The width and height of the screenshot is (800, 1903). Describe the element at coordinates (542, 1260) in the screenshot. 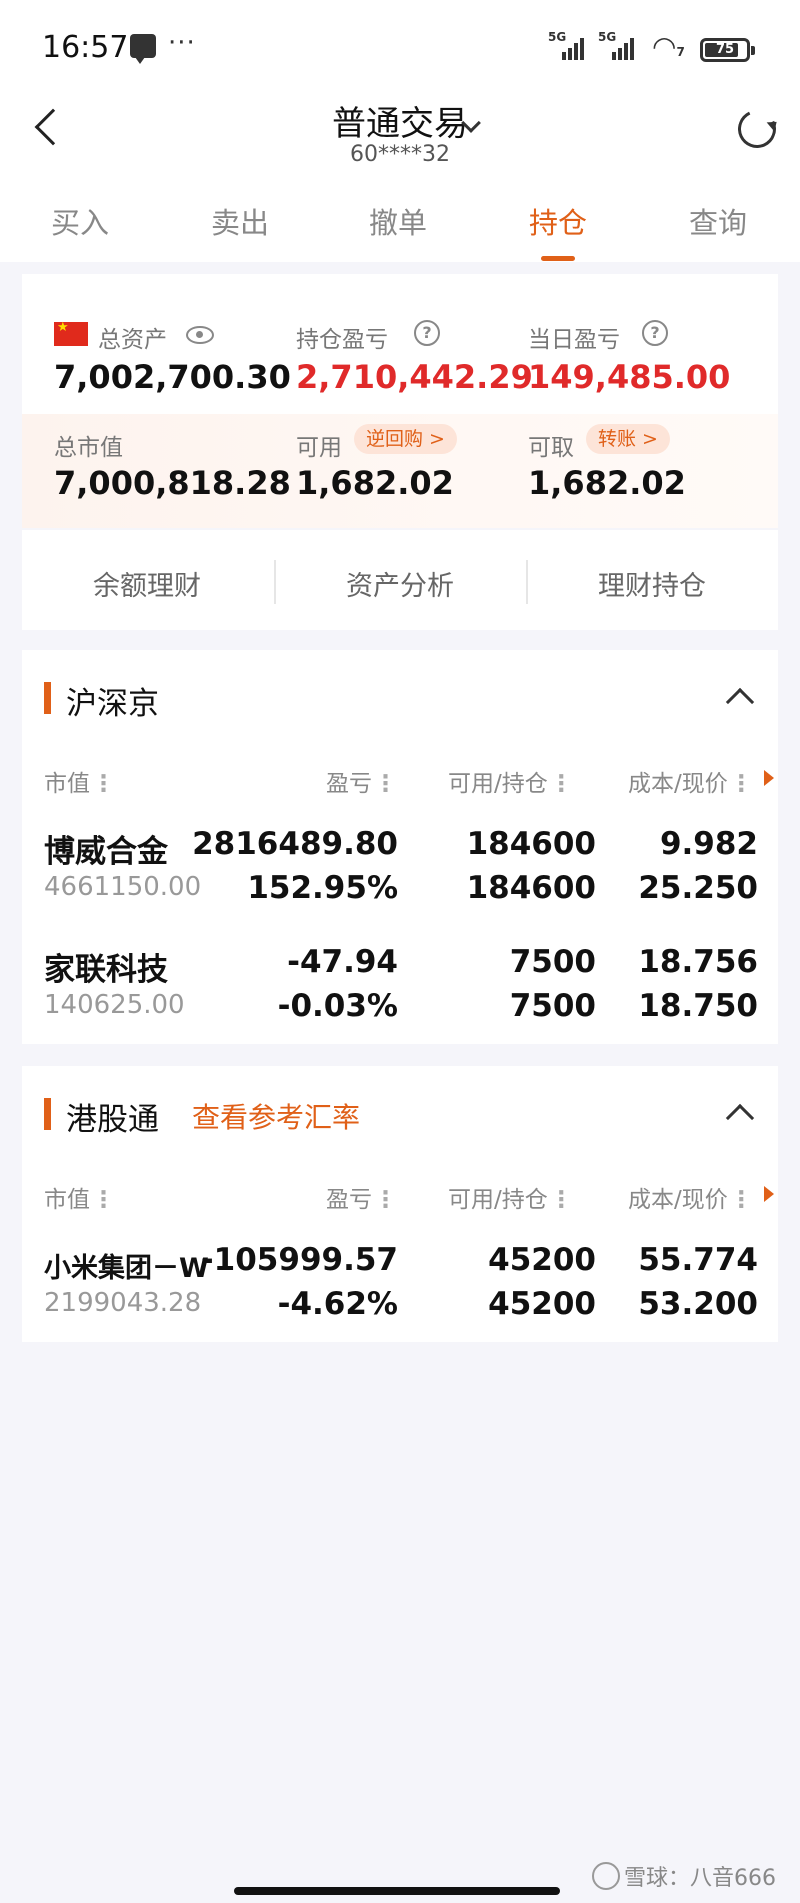

I see `available: 45200` at that location.